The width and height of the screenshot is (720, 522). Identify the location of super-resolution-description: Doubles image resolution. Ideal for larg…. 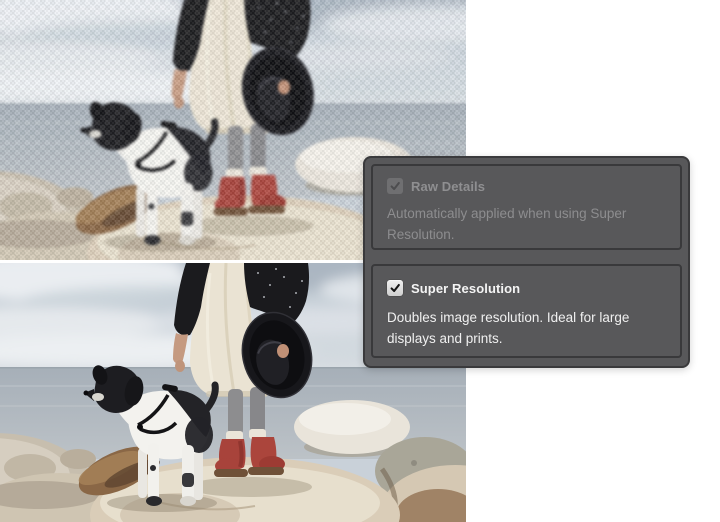
(508, 328).